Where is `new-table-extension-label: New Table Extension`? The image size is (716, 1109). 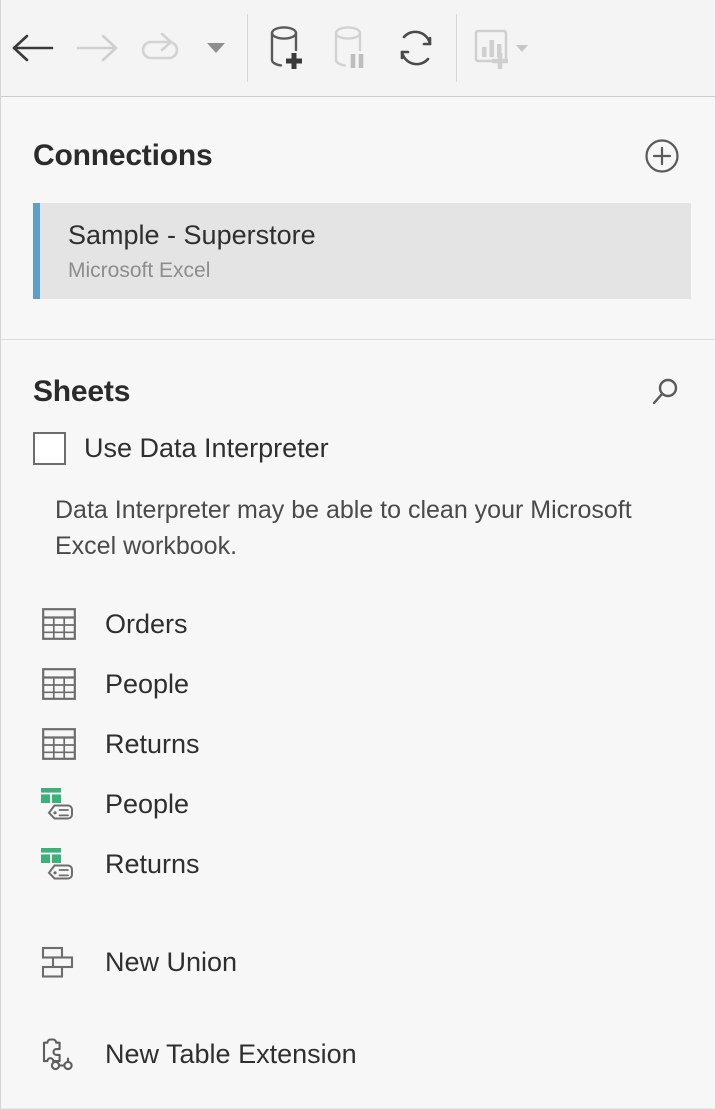 new-table-extension-label: New Table Extension is located at coordinates (231, 1053).